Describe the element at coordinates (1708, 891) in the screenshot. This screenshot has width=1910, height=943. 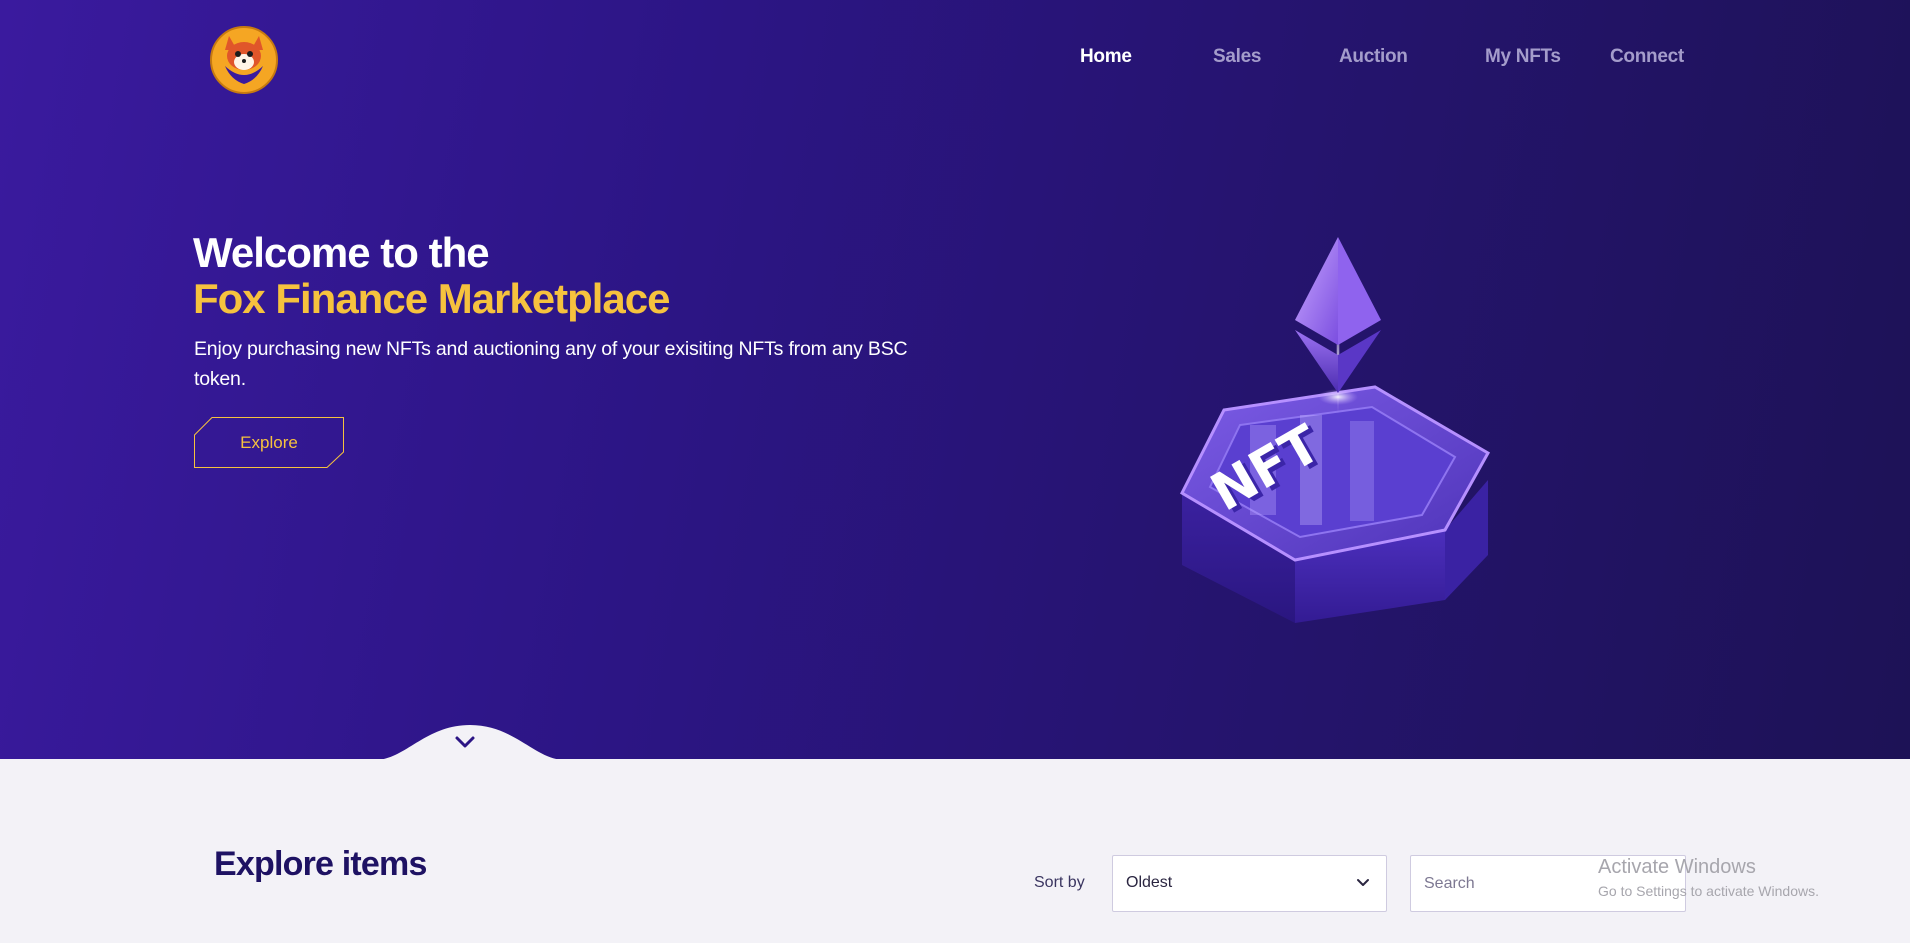
I see `activate-windows-subtitle: Go to Settings to activate Windows.` at that location.